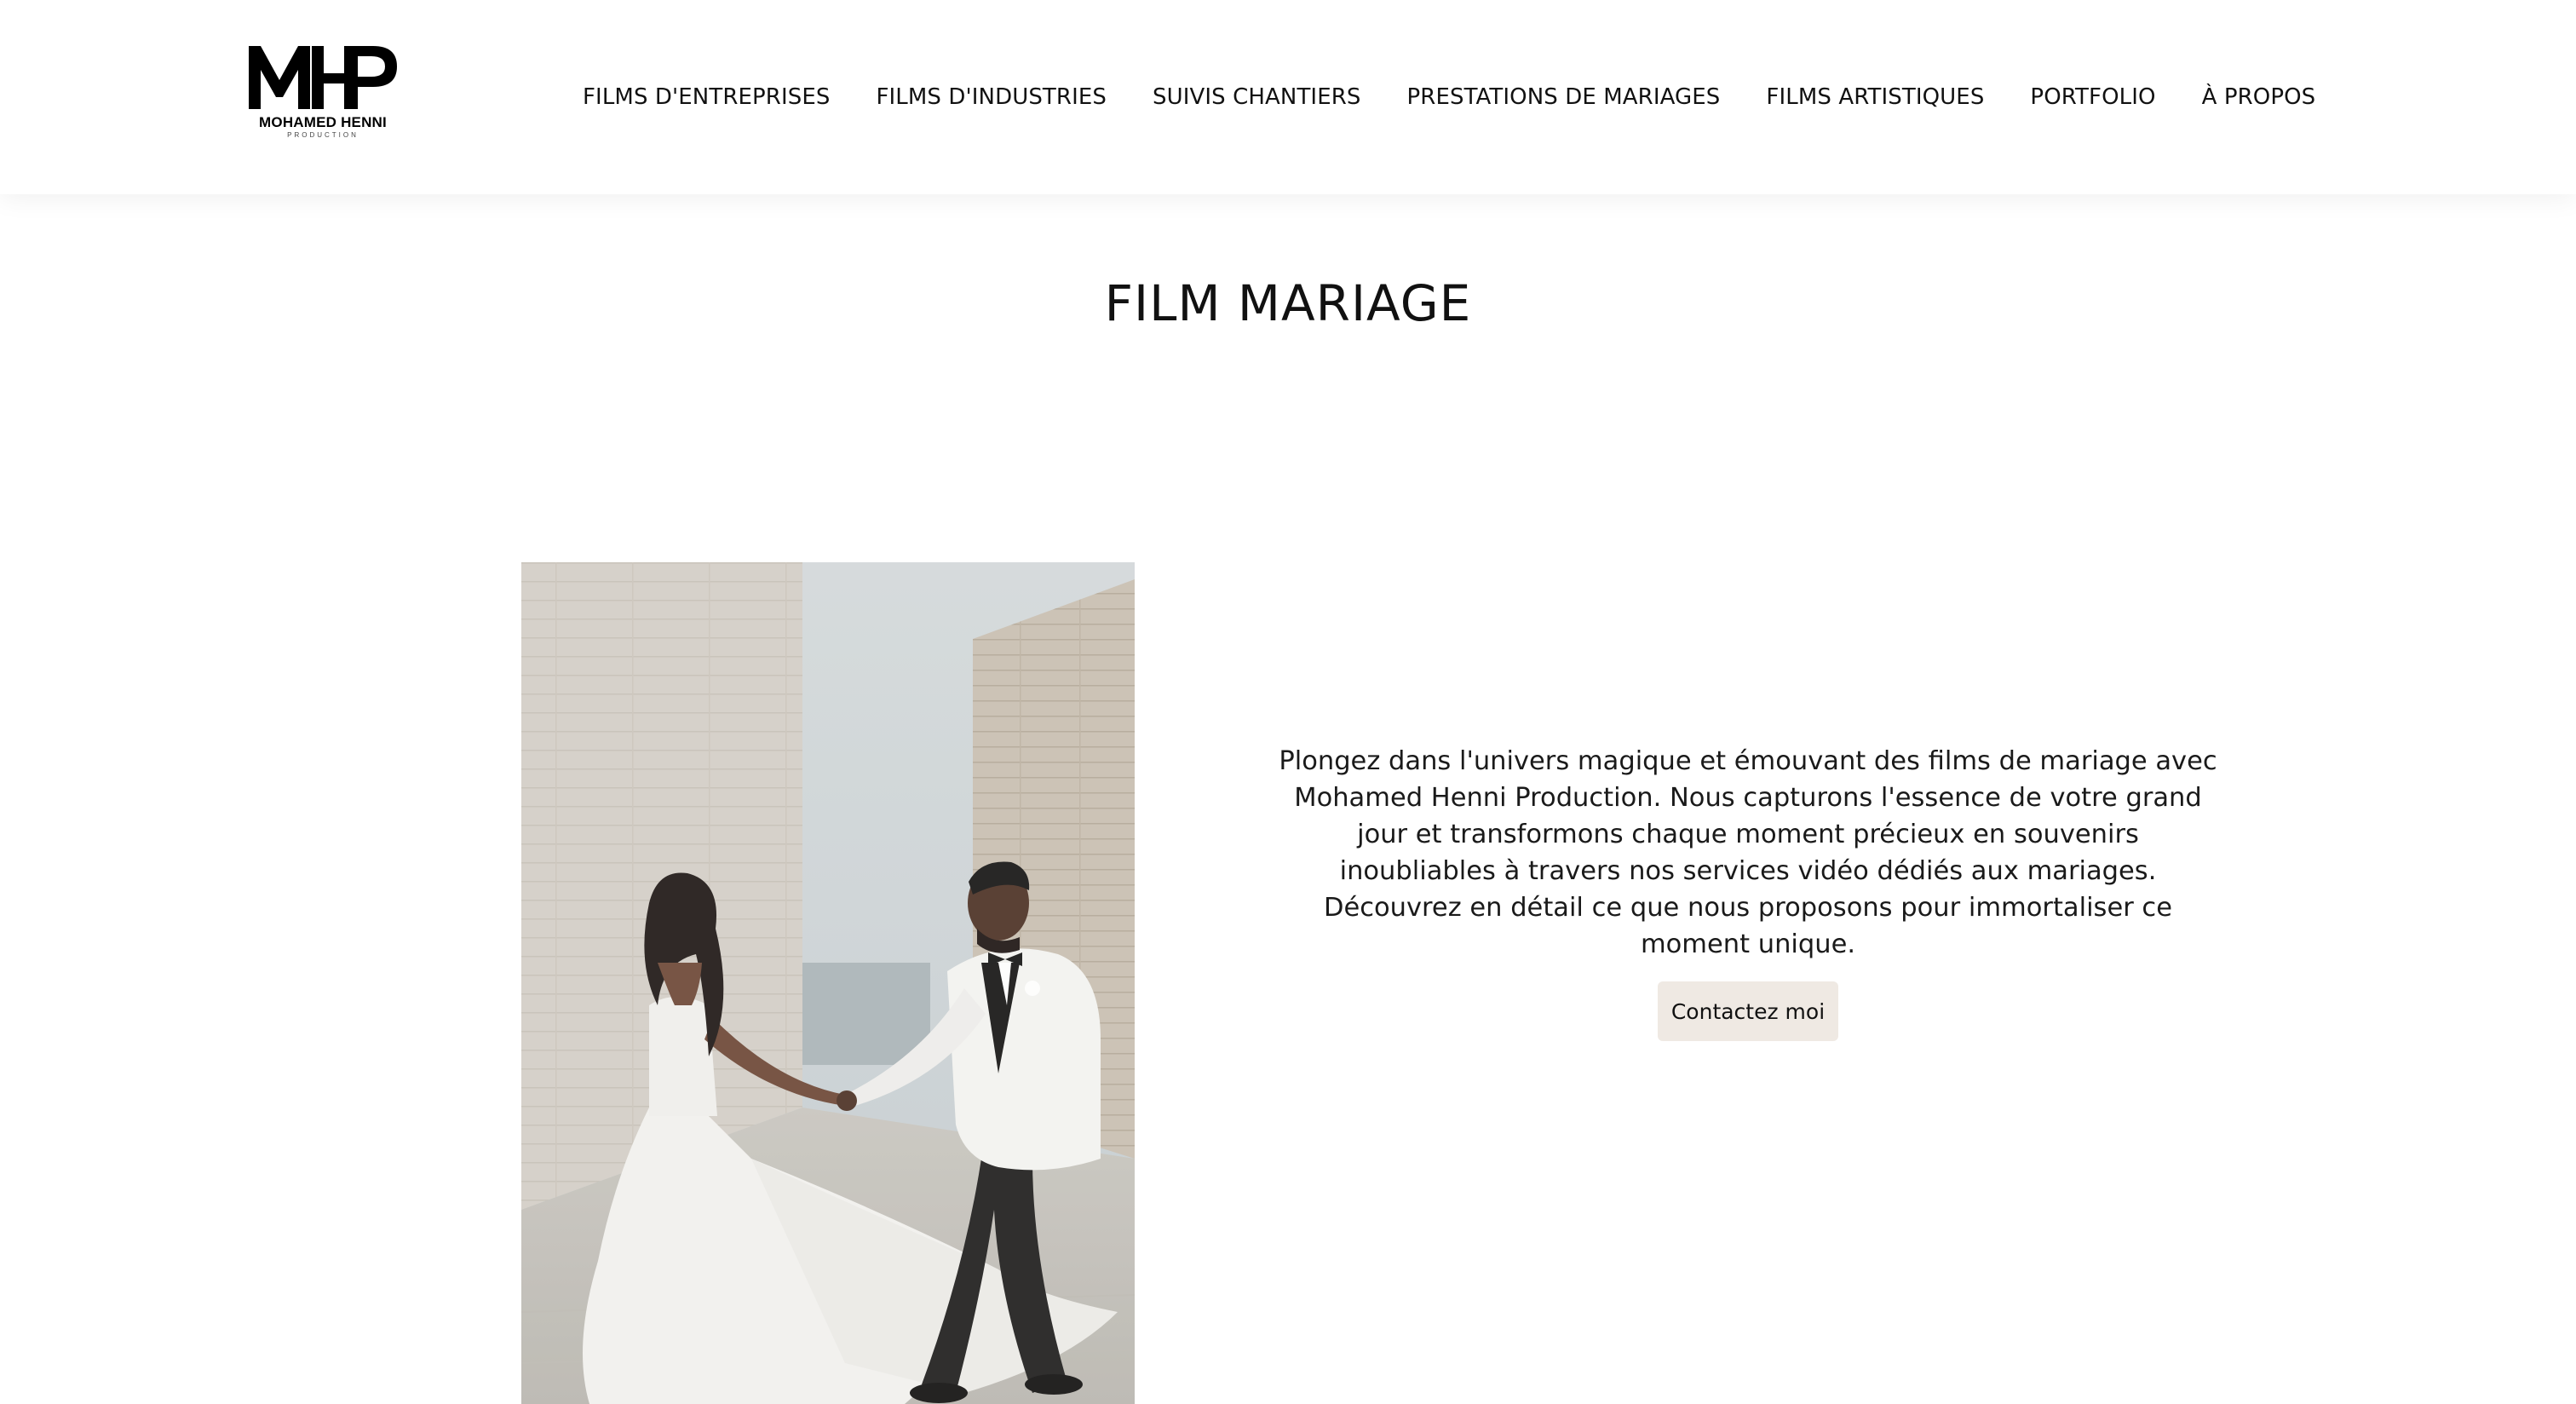 This screenshot has height=1404, width=2576. Describe the element at coordinates (992, 97) in the screenshot. I see `nav-item-films-industries: FILMS D'INDUSTRIES` at that location.